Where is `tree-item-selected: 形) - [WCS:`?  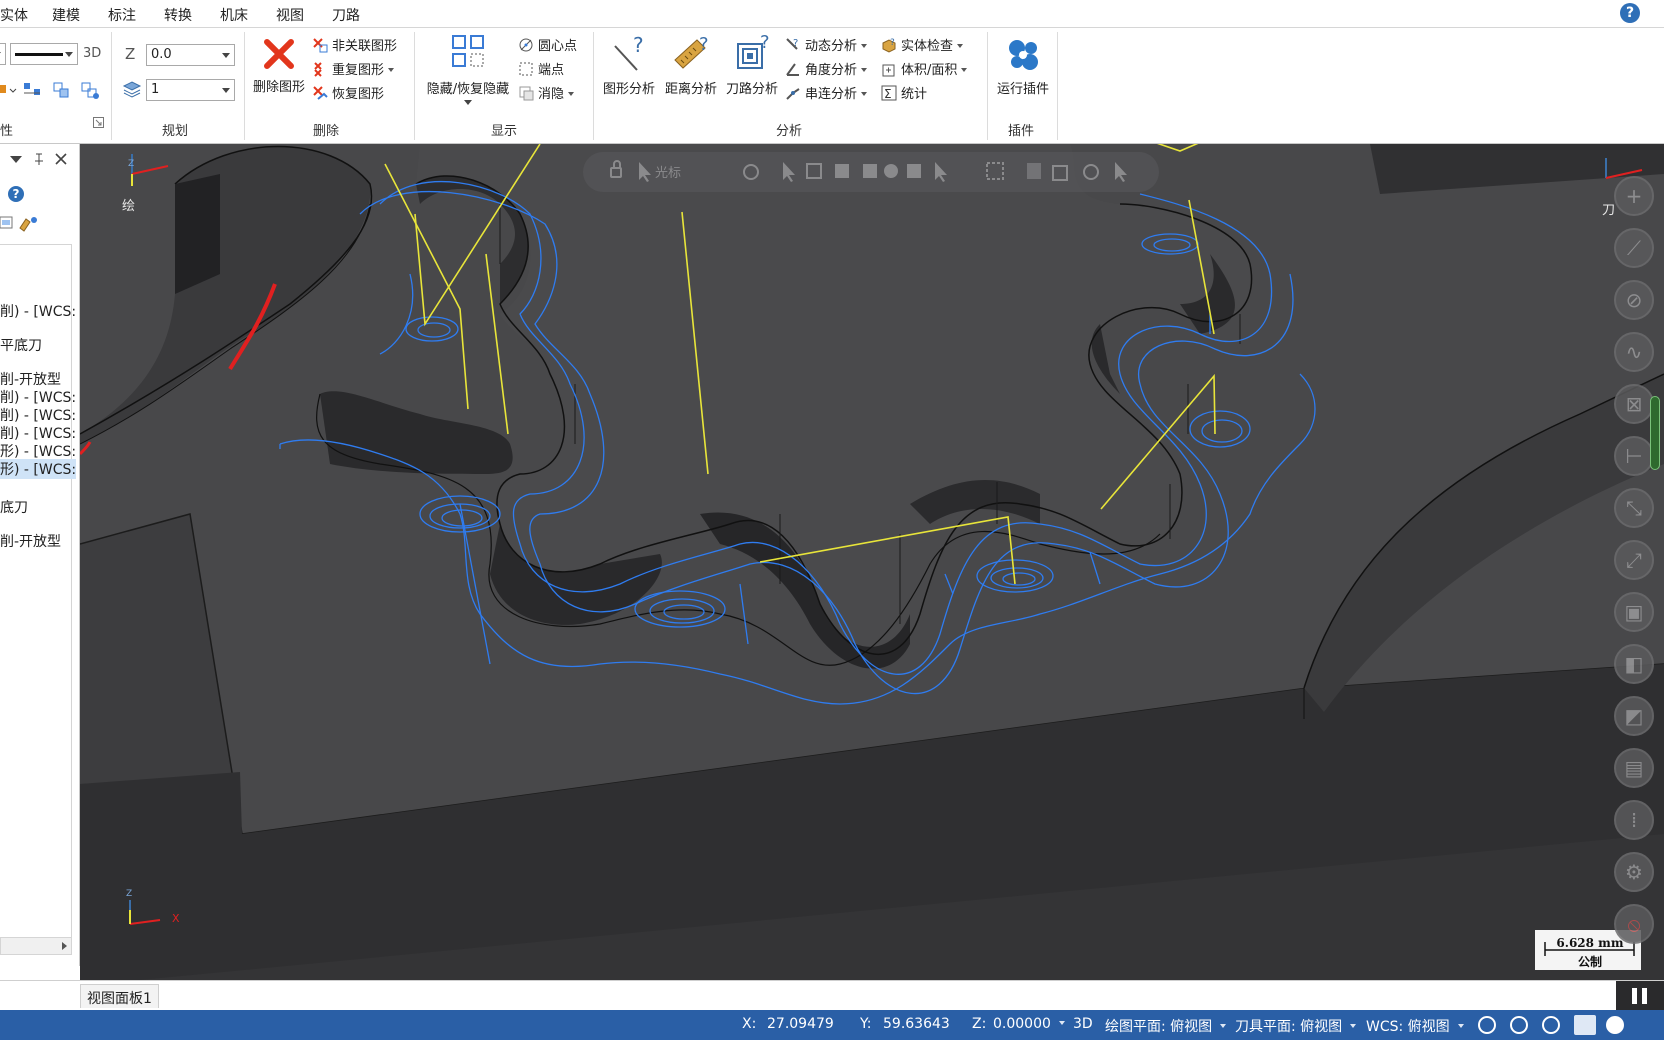 tree-item-selected: 形) - [WCS: is located at coordinates (38, 469).